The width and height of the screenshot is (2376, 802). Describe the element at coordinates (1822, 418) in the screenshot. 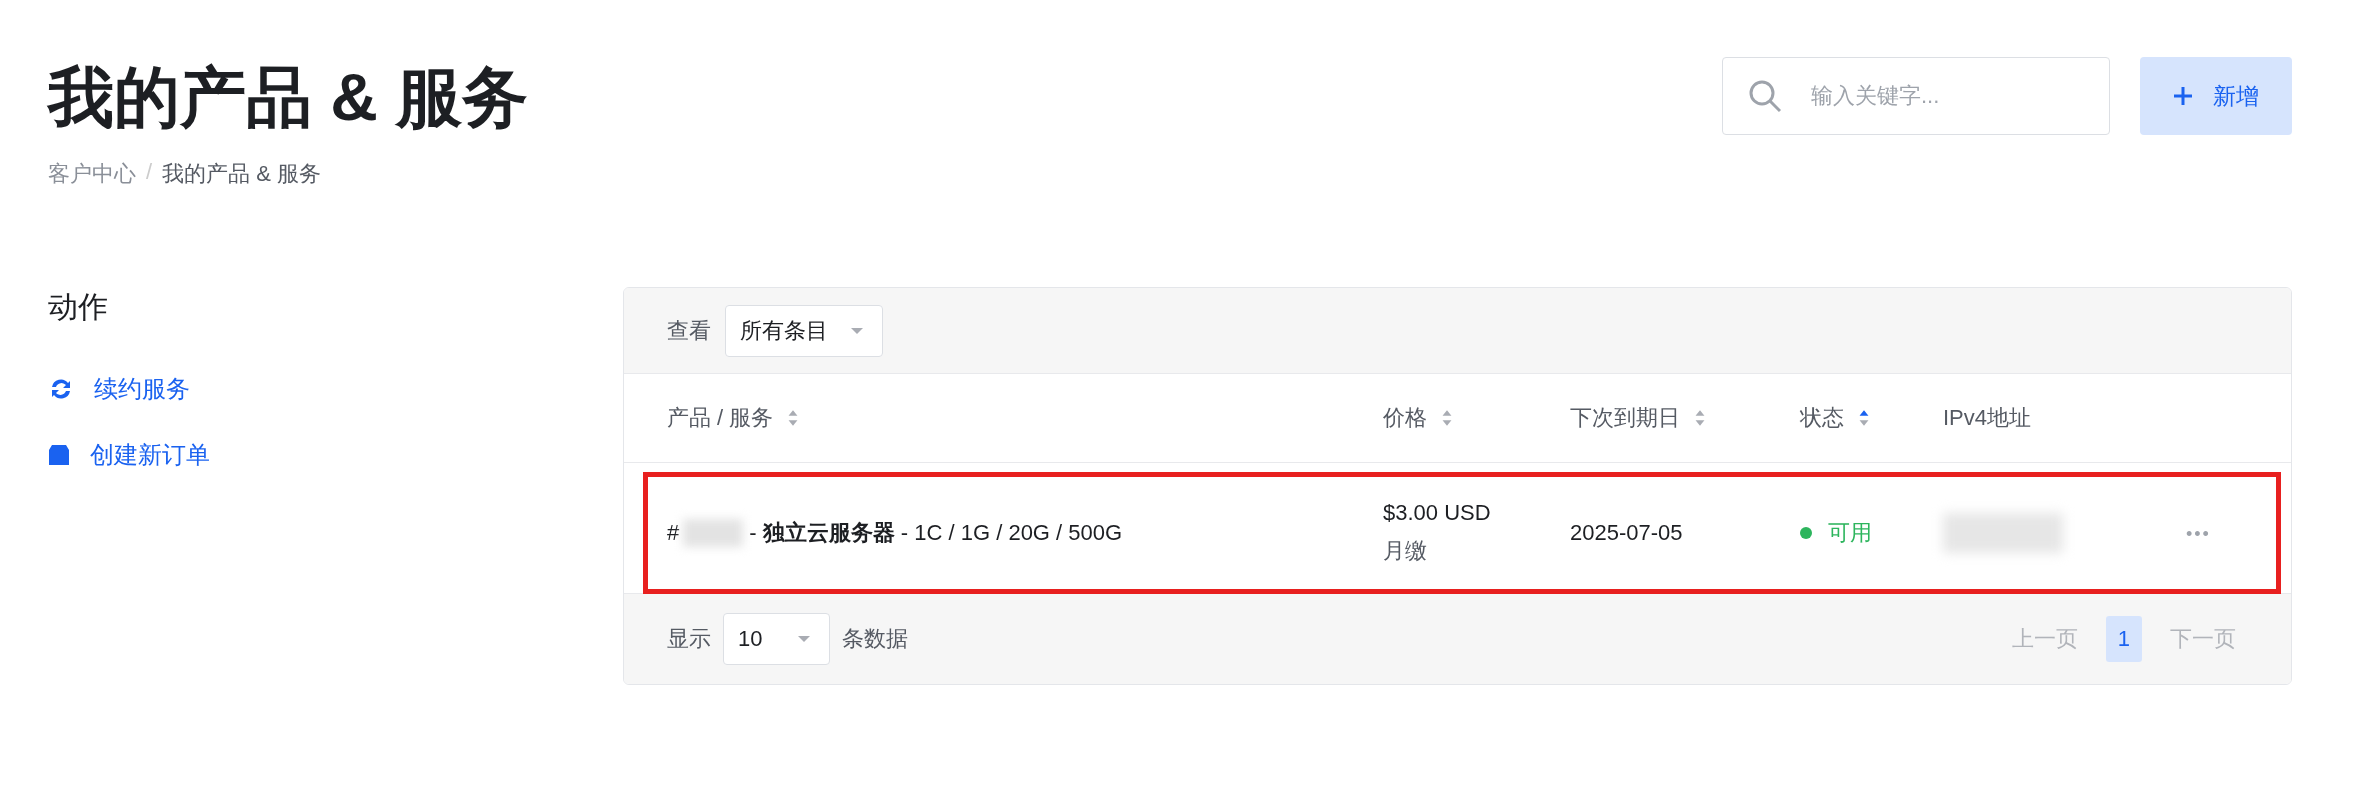

I see `column-header: 状态` at that location.